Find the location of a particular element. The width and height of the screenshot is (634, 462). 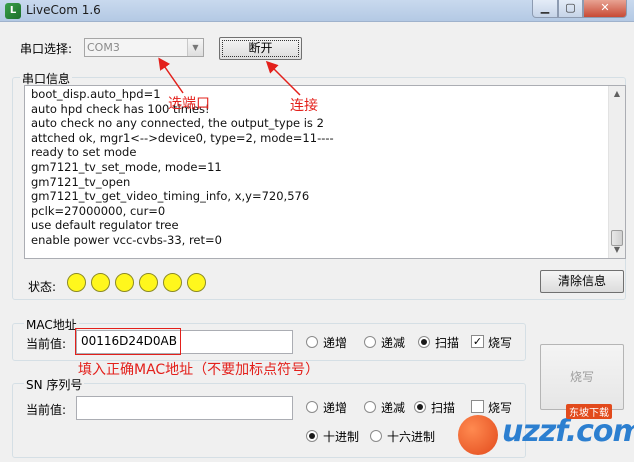

sn-radio-decimal is located at coordinates (312, 436).